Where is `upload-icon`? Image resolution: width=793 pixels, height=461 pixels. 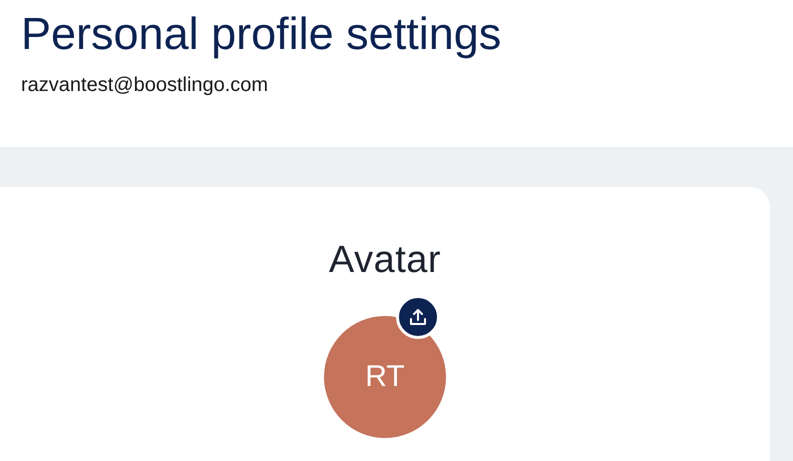
upload-icon is located at coordinates (418, 317).